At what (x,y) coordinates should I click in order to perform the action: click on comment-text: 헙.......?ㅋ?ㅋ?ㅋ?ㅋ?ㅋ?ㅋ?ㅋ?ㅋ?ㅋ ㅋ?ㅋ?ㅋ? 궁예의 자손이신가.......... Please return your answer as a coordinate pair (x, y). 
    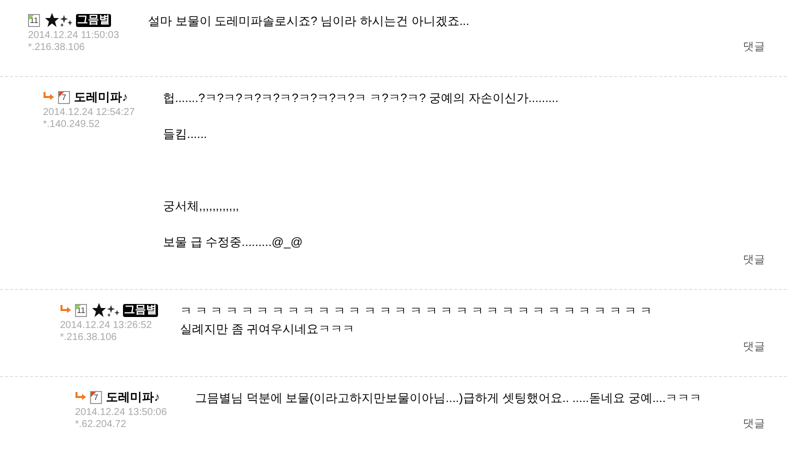
    Looking at the image, I should click on (361, 98).